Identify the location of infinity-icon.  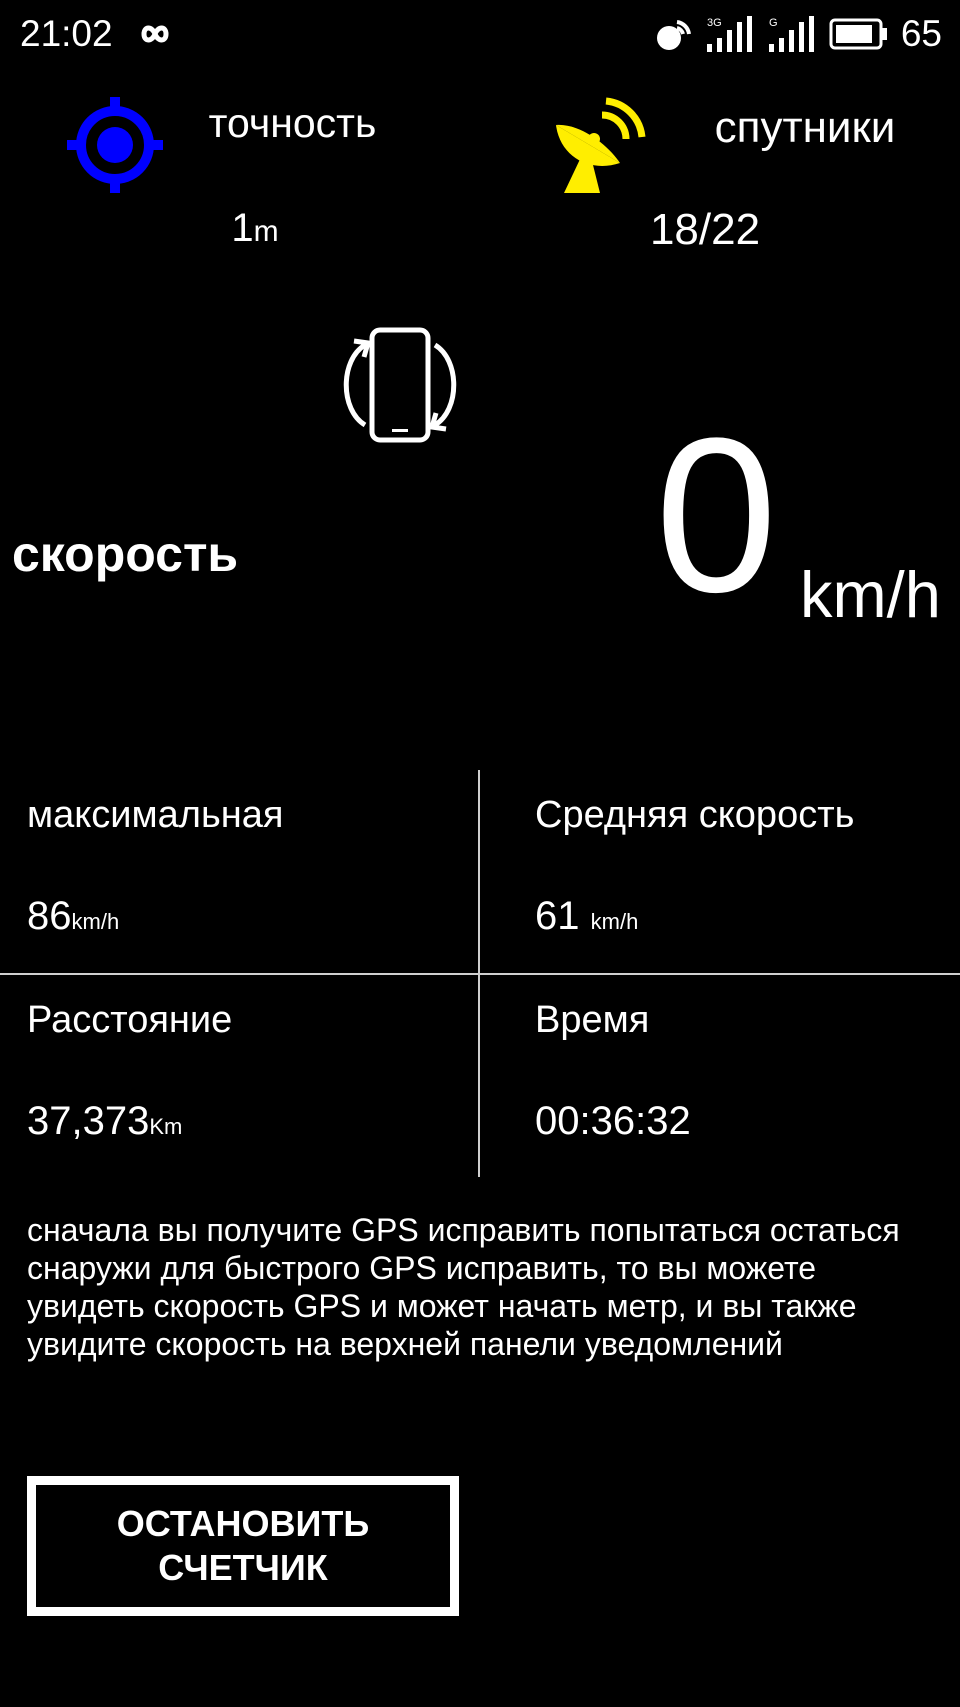
(155, 34).